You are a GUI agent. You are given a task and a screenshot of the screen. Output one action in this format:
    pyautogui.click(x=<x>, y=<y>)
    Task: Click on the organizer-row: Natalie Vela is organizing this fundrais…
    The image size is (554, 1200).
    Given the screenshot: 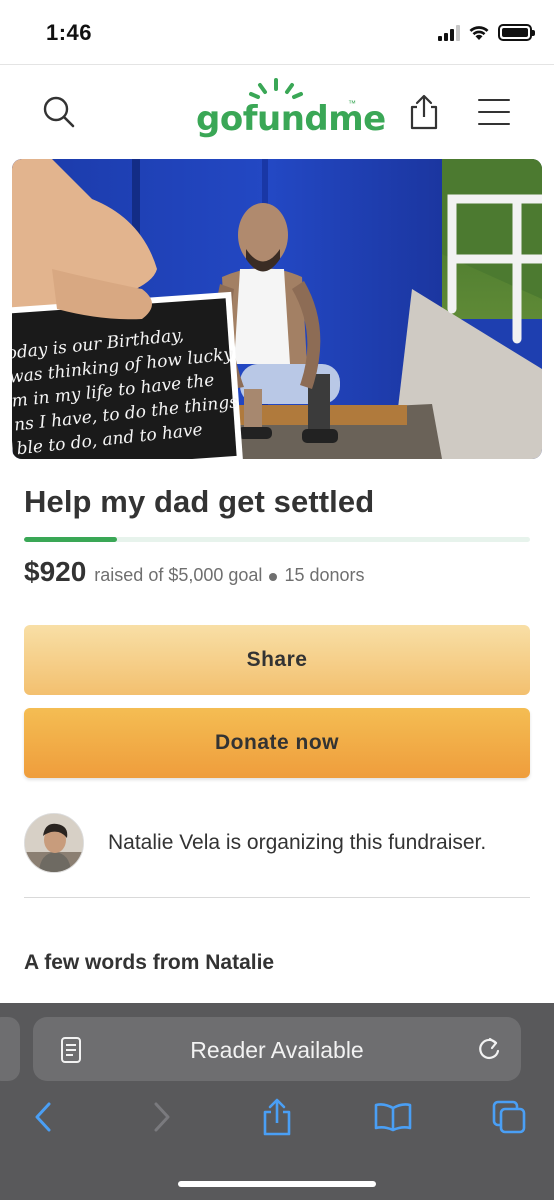 What is the action you would take?
    pyautogui.click(x=277, y=844)
    